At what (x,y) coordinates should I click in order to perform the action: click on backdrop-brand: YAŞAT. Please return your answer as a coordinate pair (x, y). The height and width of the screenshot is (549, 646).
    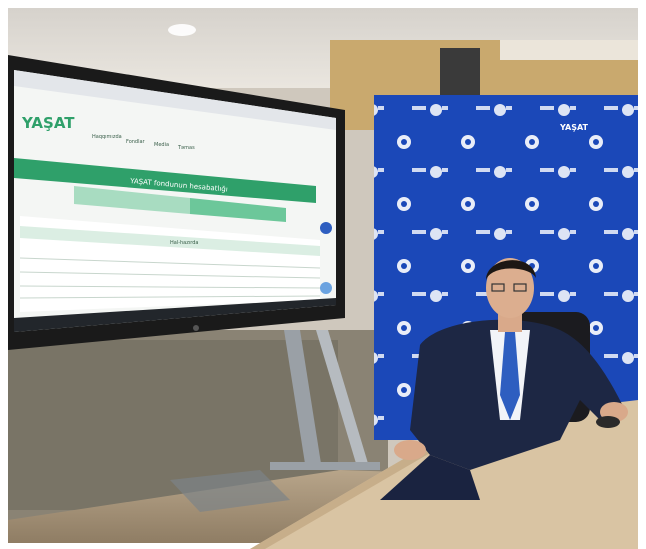
    Looking at the image, I should click on (574, 127).